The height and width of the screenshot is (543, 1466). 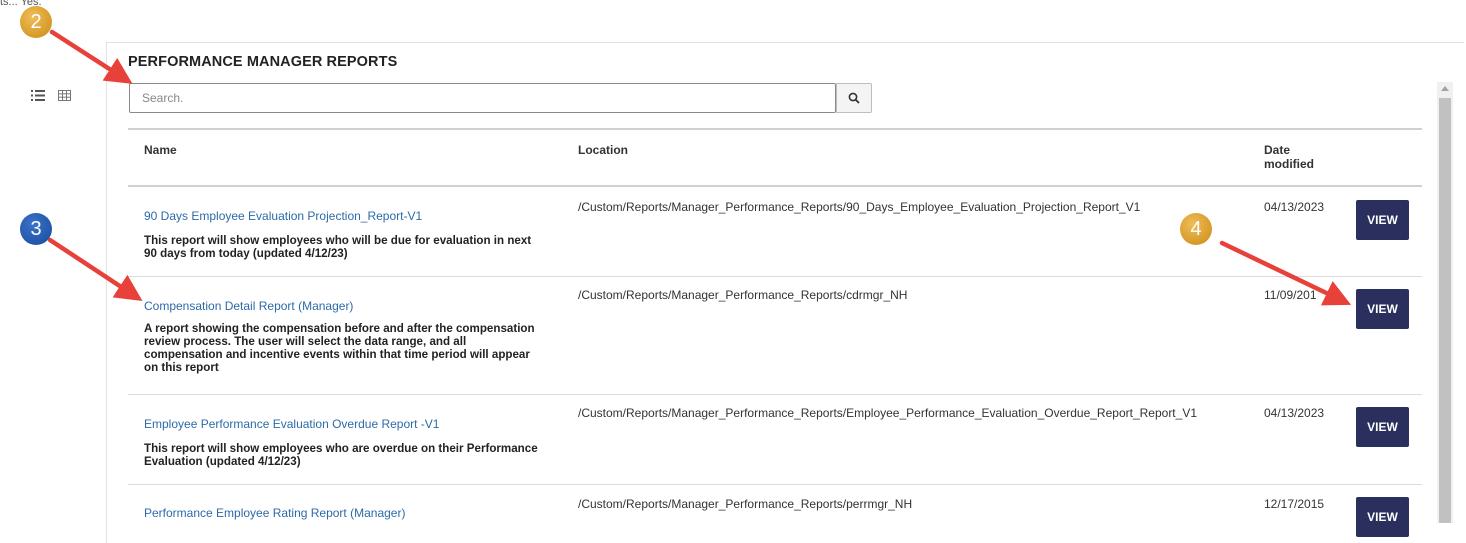 What do you see at coordinates (37, 95) in the screenshot?
I see `list-view-icon` at bounding box center [37, 95].